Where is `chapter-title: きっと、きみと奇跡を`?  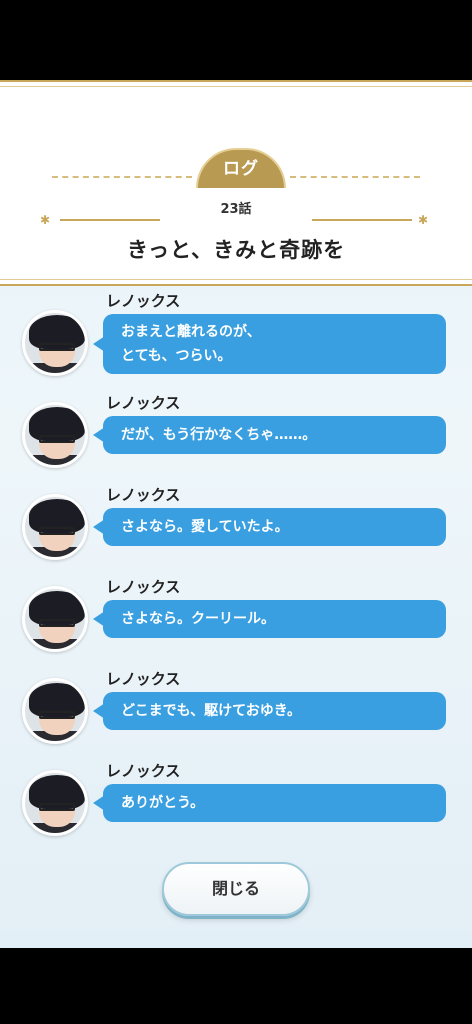 chapter-title: きっと、きみと奇跡を is located at coordinates (236, 250).